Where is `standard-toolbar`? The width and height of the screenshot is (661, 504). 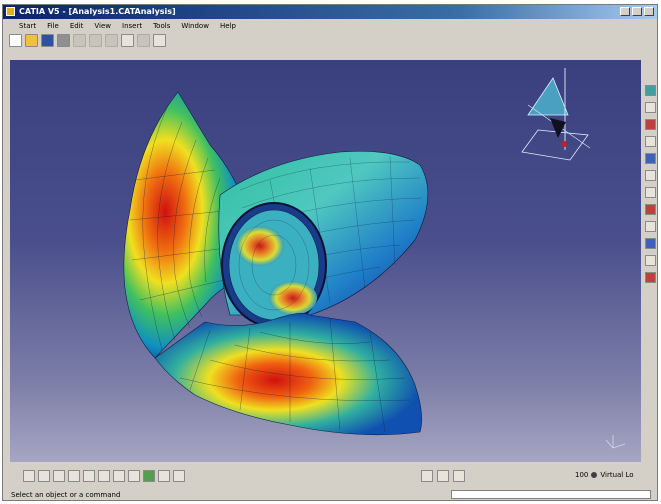
standard-toolbar is located at coordinates (87, 42).